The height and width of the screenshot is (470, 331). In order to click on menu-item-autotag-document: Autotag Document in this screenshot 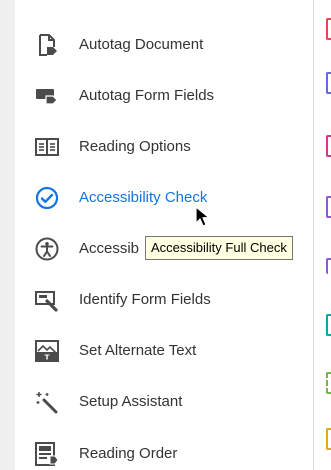, I will do `click(164, 45)`.